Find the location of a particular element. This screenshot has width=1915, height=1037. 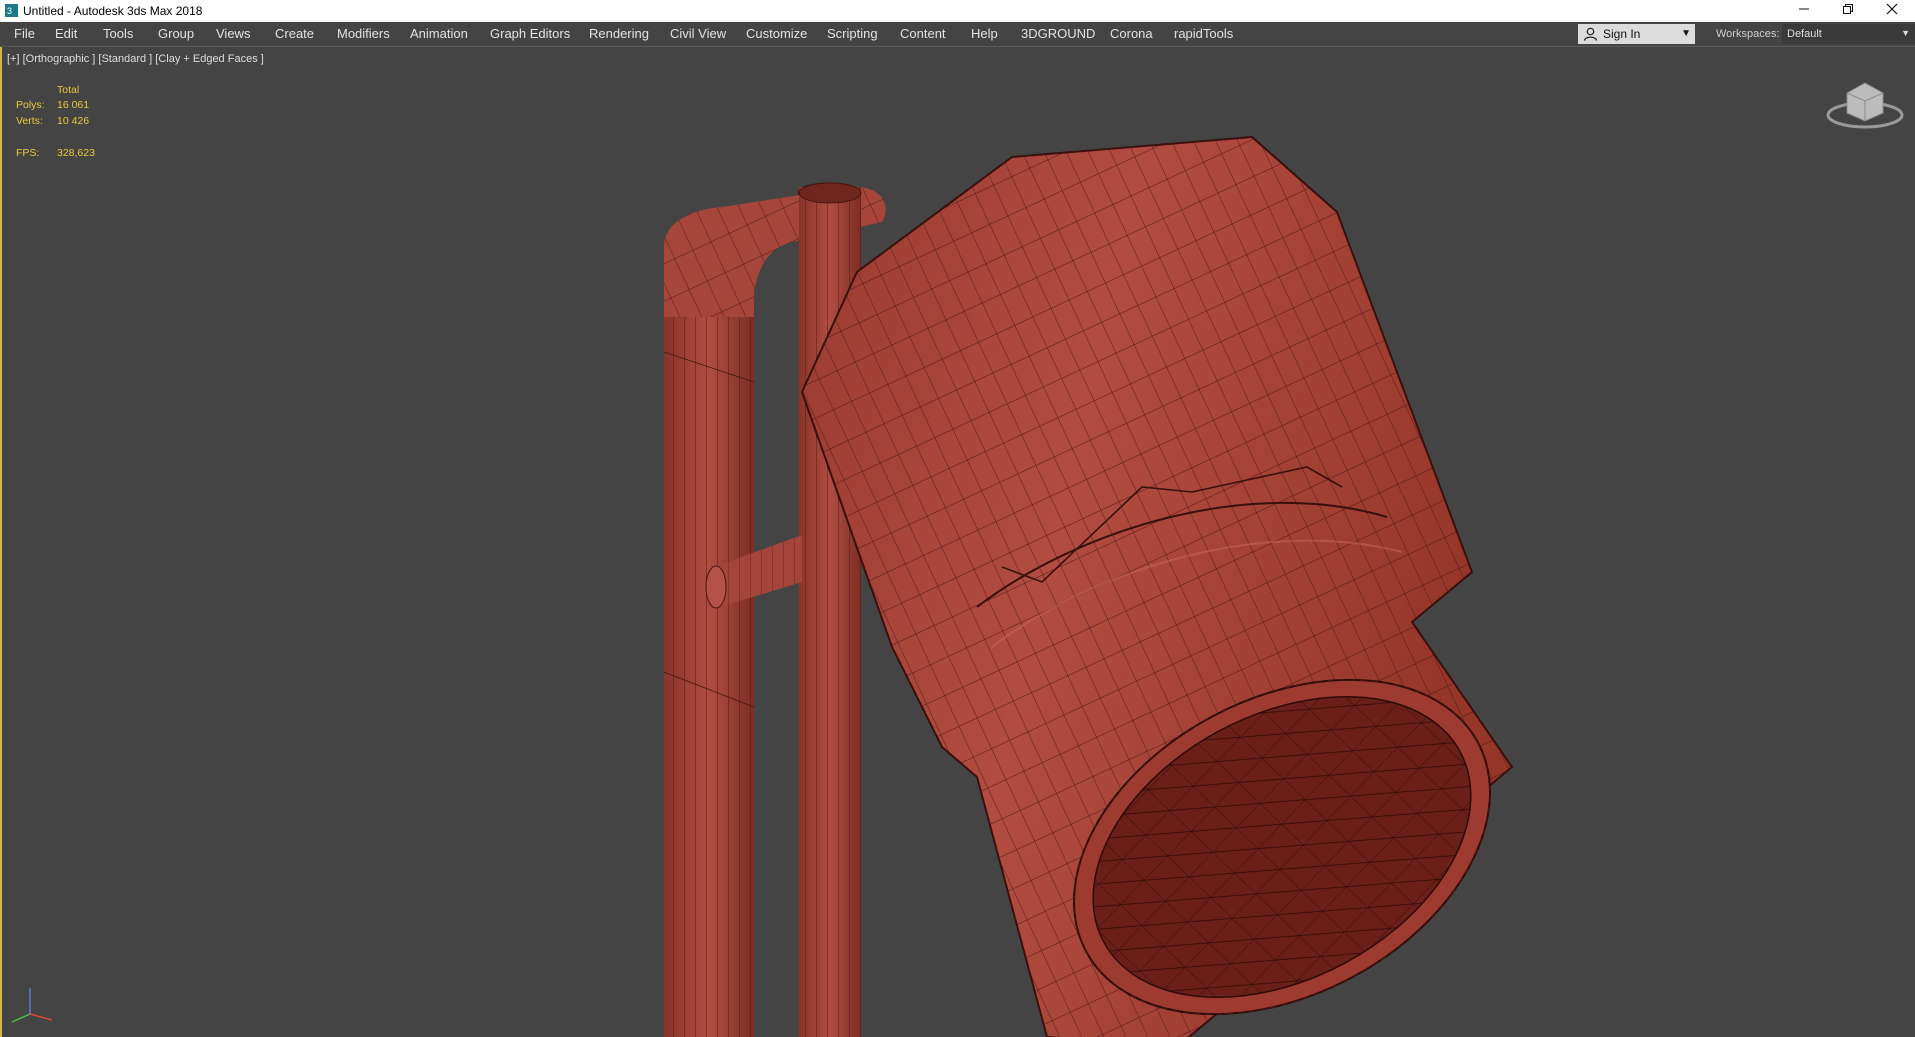

stats-fps-label: FPS: is located at coordinates (28, 153).